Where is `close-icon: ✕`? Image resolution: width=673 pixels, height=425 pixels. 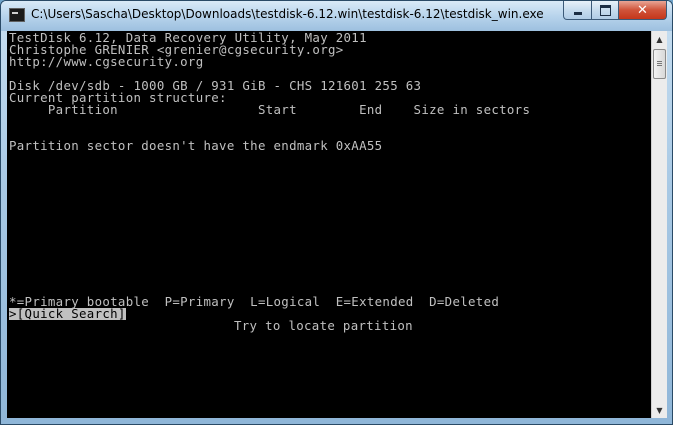
close-icon: ✕ is located at coordinates (642, 10).